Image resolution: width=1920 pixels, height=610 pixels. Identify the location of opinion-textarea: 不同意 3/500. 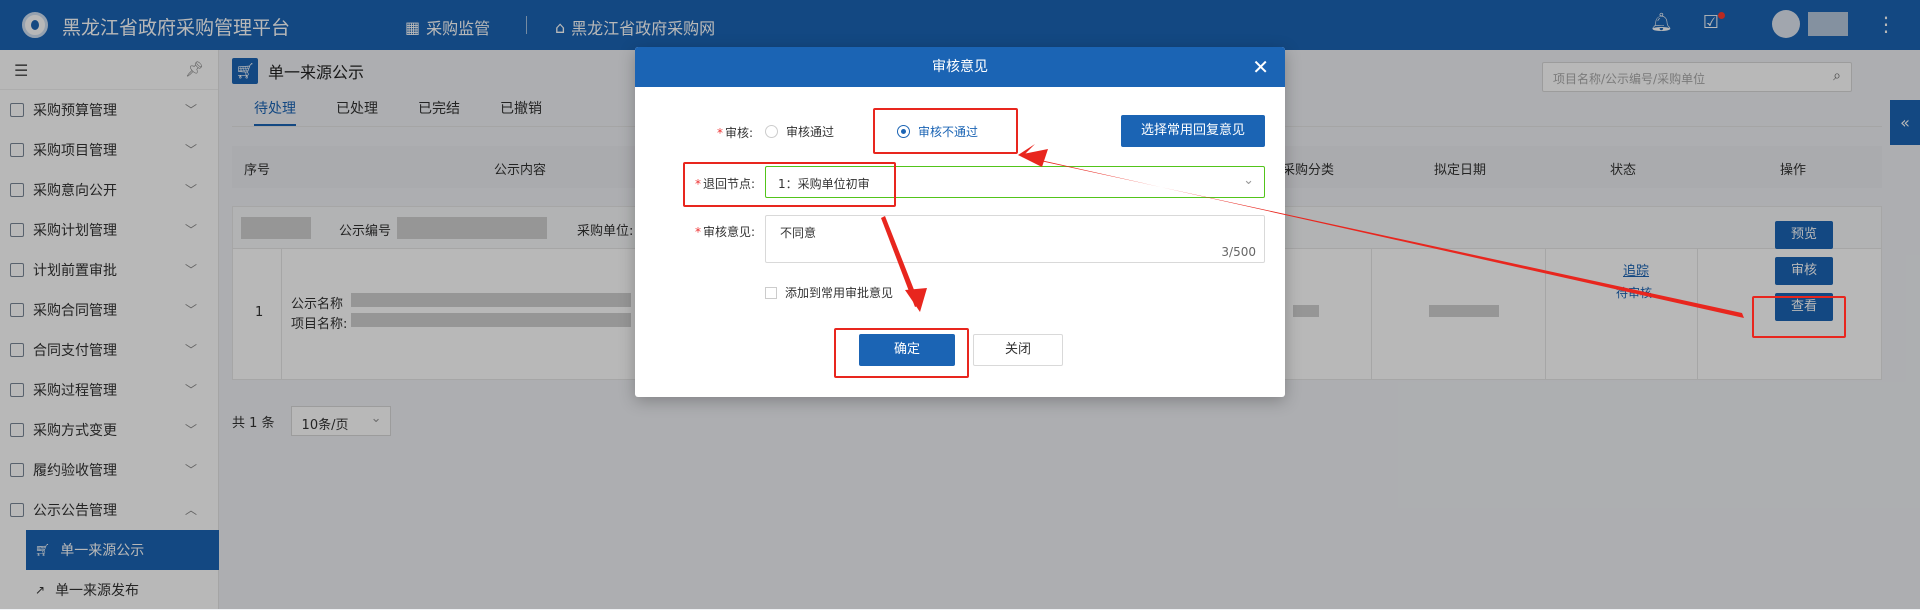
(1015, 239).